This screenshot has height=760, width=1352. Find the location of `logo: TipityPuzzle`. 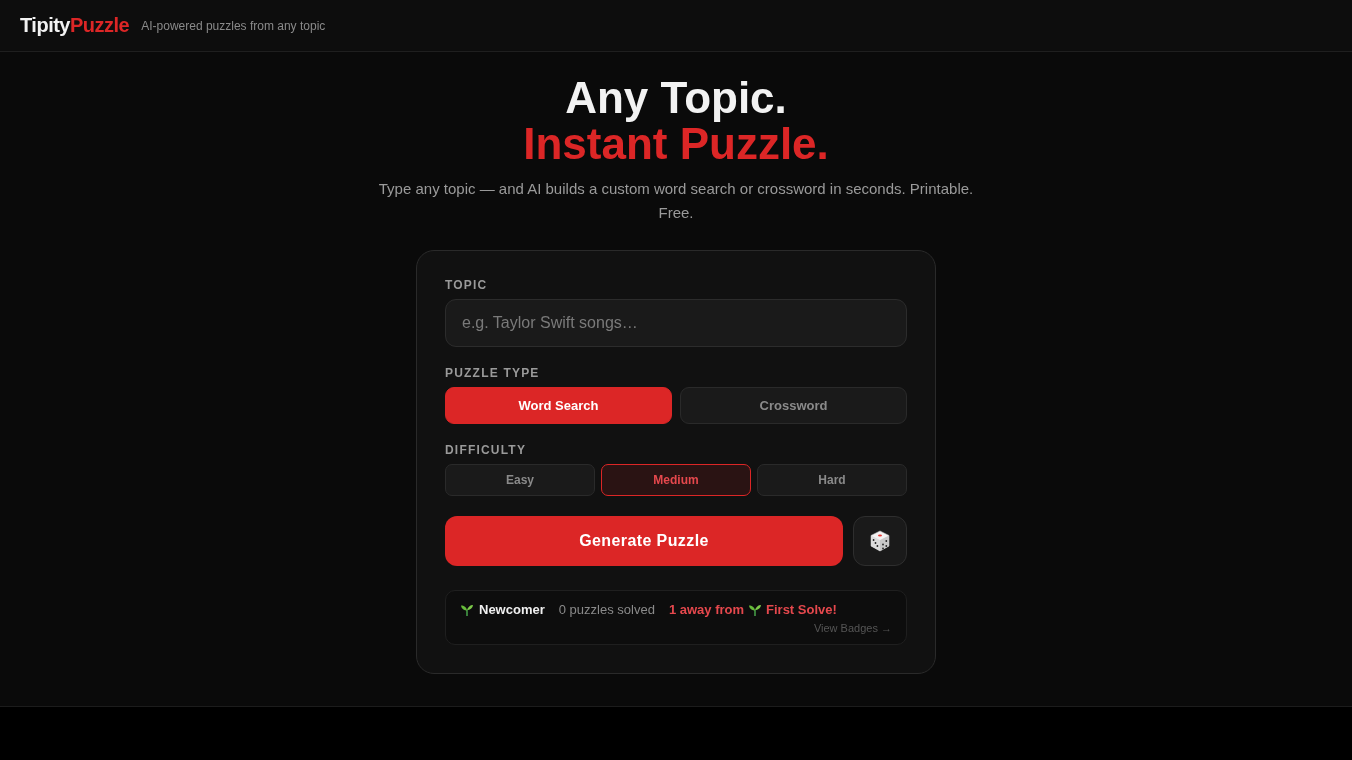

logo: TipityPuzzle is located at coordinates (75, 25).